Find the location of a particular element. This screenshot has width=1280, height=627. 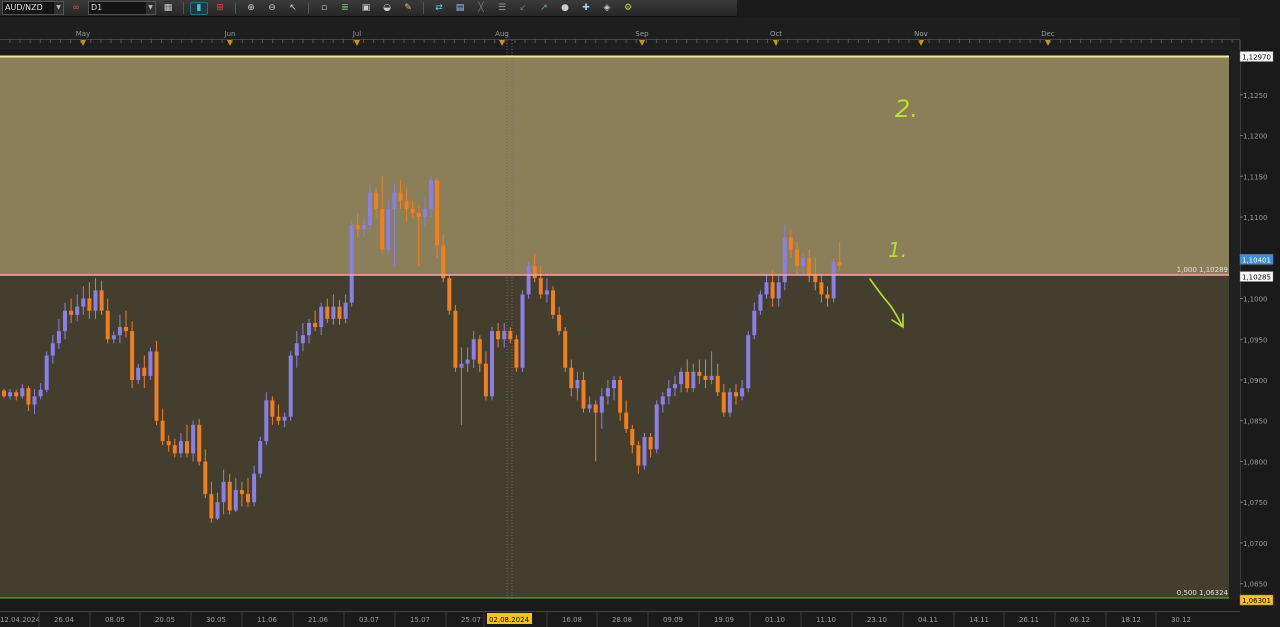

x-tick-label: 03.07 is located at coordinates (369, 620).